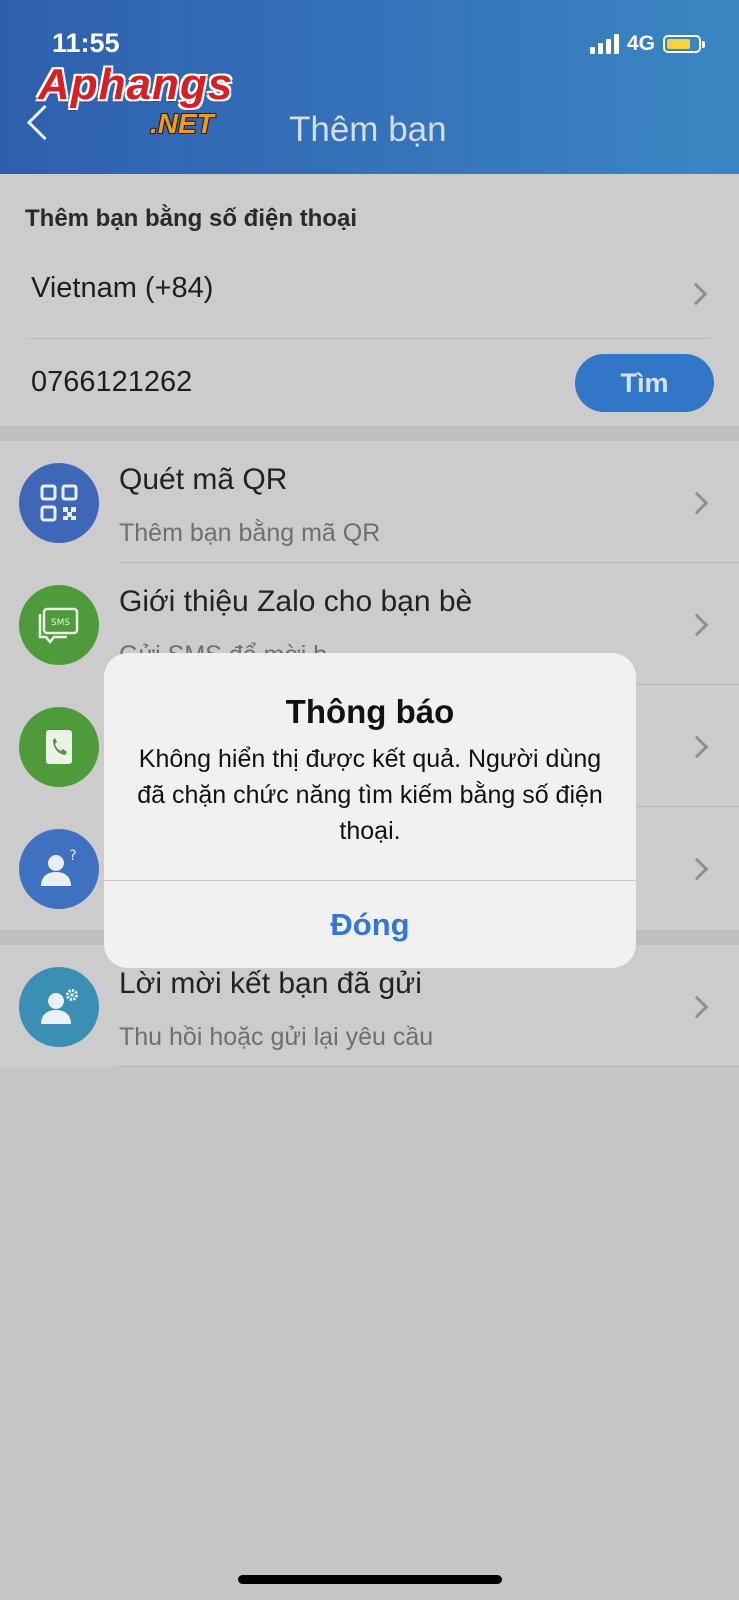 The width and height of the screenshot is (739, 1600). I want to click on country-label: Vietnam (+84), so click(122, 288).